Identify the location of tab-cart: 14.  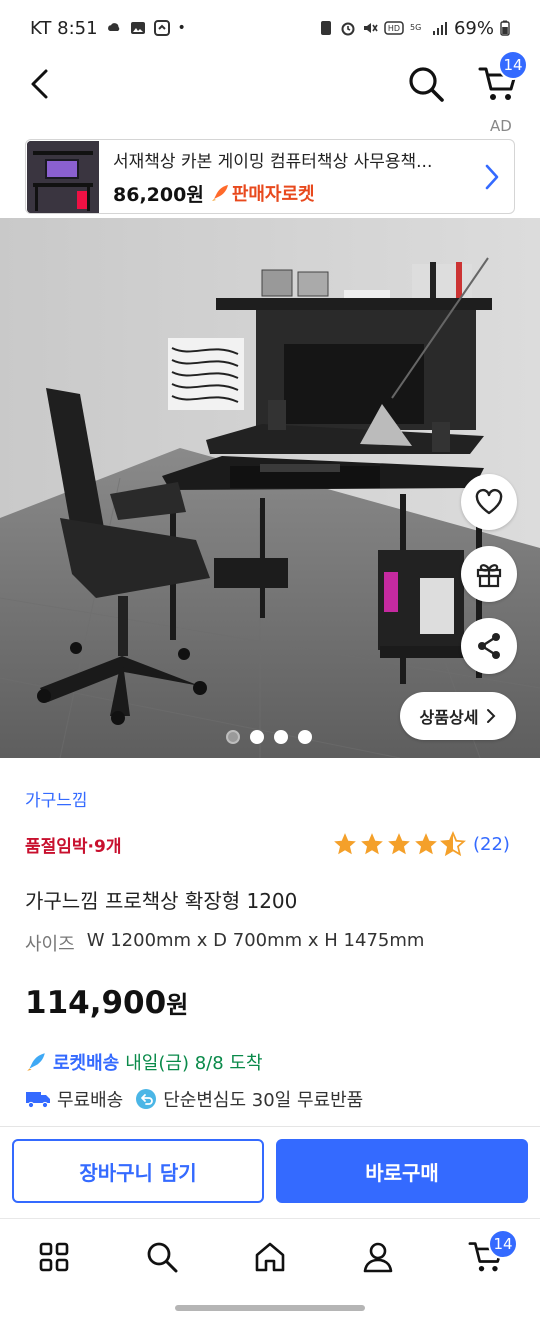
(492, 1253).